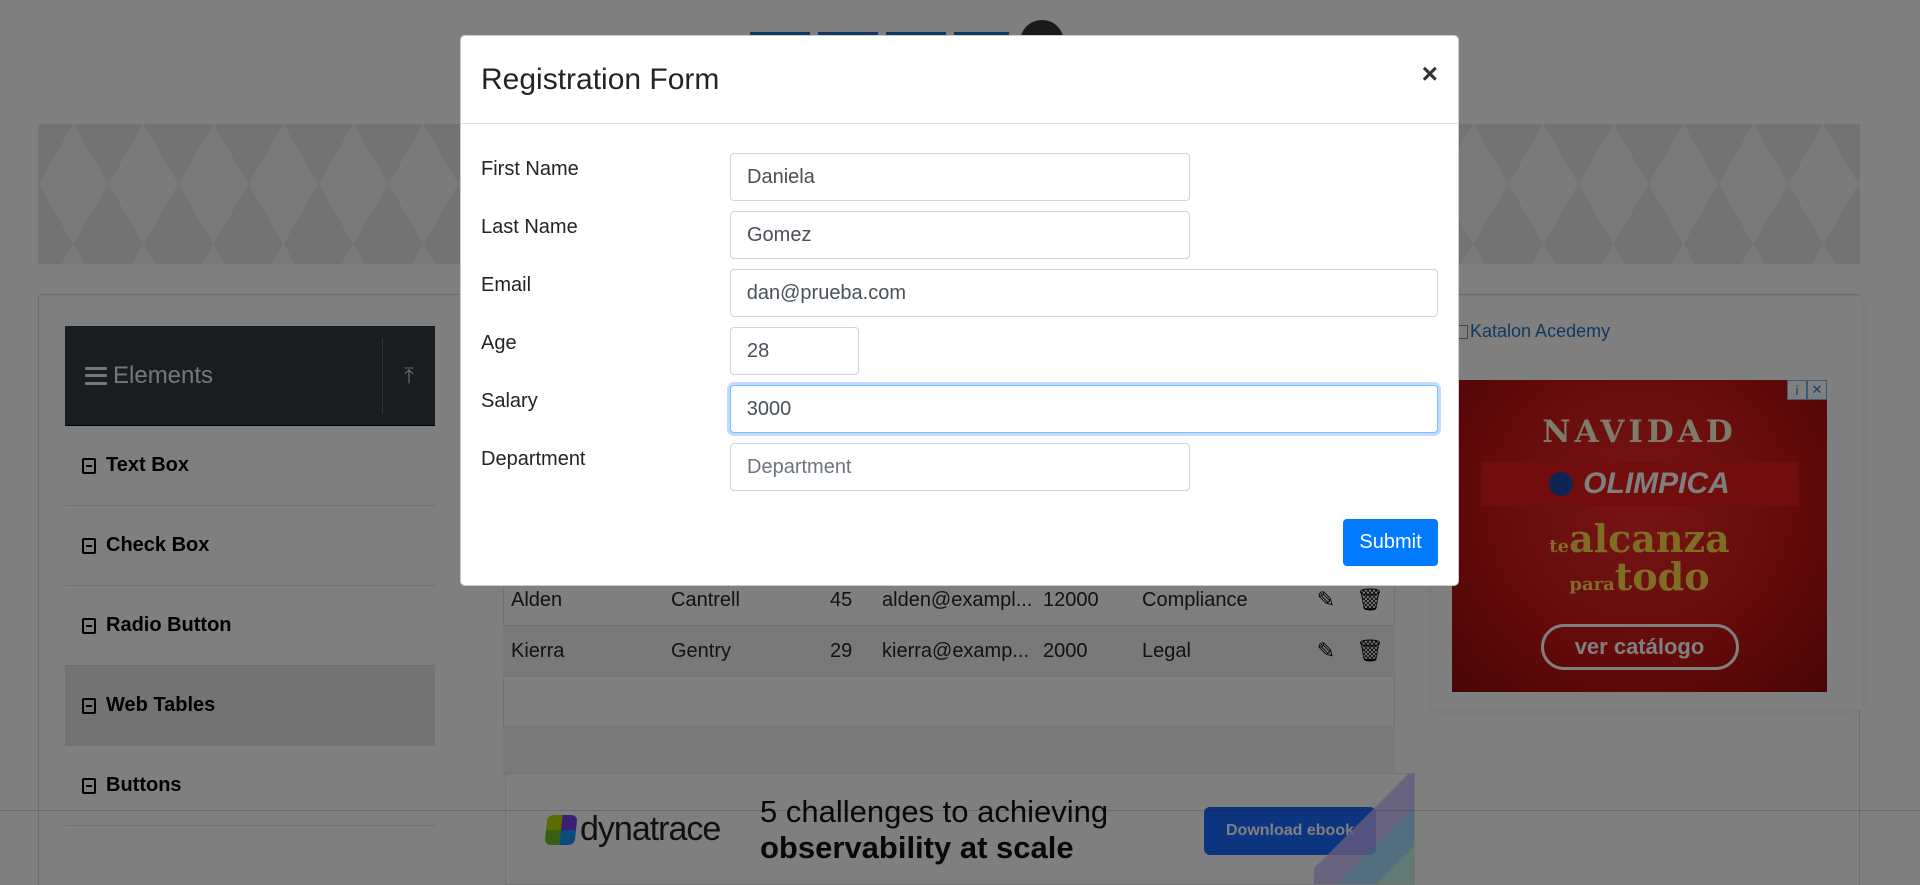 The height and width of the screenshot is (885, 1920). What do you see at coordinates (530, 169) in the screenshot?
I see `first-name-label: First Name` at bounding box center [530, 169].